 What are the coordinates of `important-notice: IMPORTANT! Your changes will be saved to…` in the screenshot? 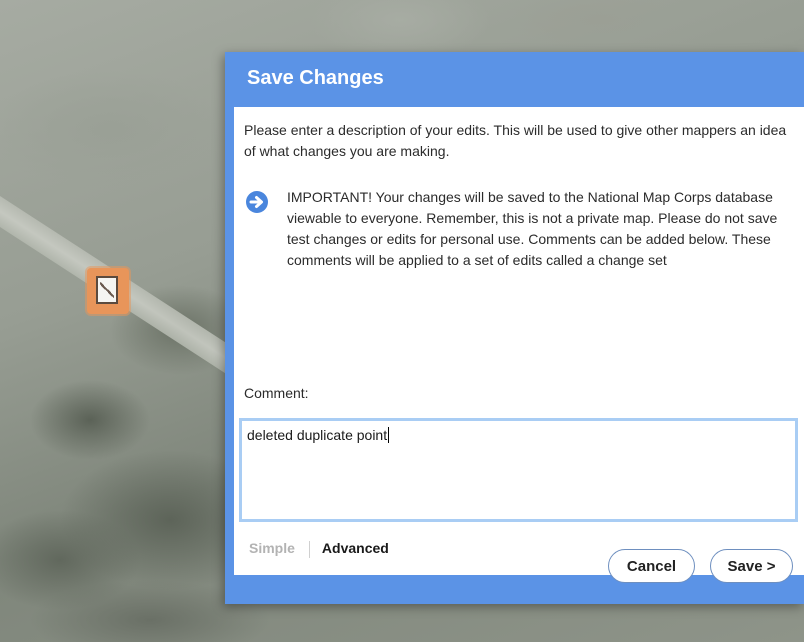 It's located at (532, 228).